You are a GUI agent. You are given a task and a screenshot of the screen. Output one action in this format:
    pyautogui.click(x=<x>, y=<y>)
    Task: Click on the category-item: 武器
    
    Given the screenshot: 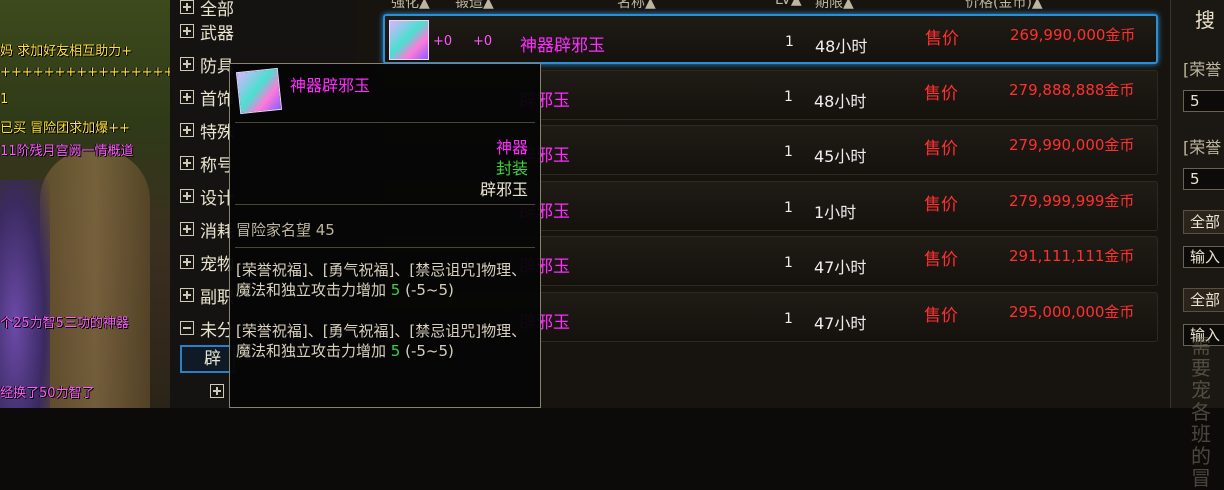 What is the action you would take?
    pyautogui.click(x=265, y=31)
    